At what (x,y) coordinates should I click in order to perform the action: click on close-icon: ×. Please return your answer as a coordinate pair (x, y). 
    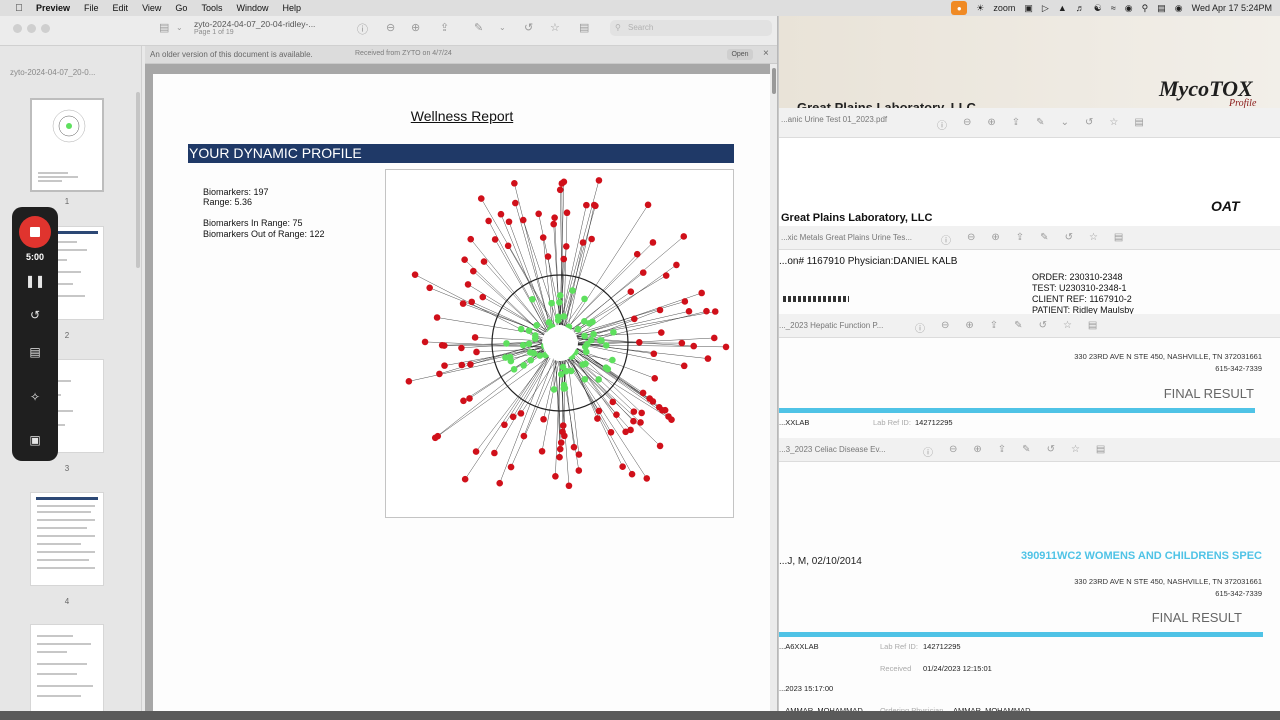
    Looking at the image, I should click on (766, 53).